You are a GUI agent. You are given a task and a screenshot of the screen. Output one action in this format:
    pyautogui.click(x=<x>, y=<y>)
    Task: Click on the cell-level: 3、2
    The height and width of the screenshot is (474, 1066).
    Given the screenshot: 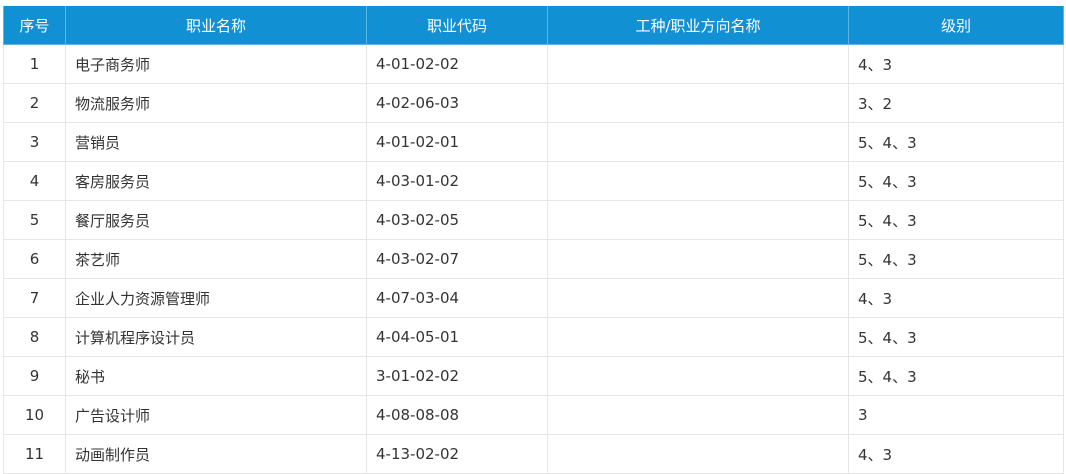 What is the action you would take?
    pyautogui.click(x=956, y=103)
    